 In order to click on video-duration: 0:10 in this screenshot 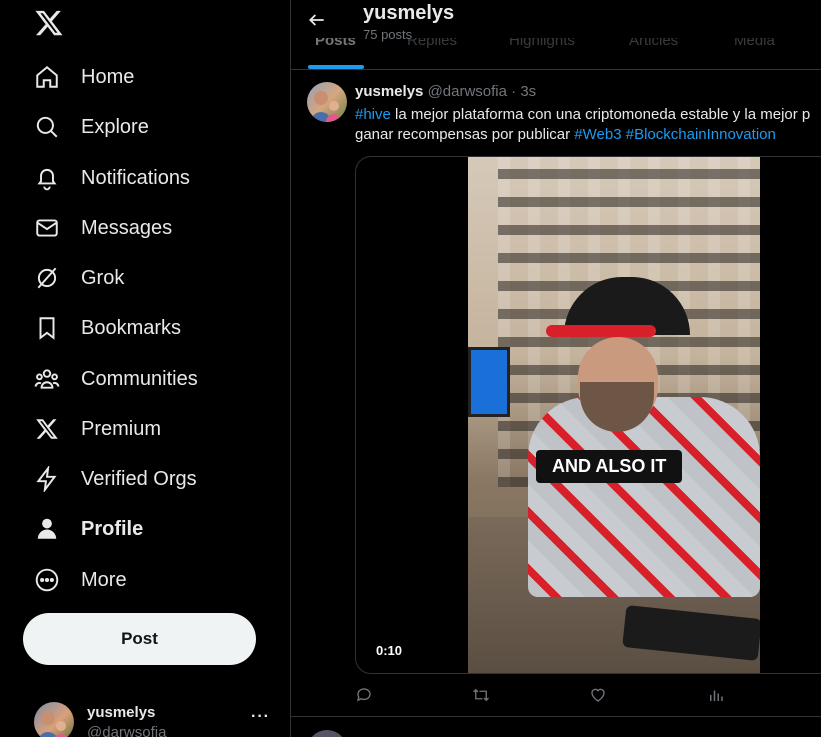, I will do `click(389, 650)`.